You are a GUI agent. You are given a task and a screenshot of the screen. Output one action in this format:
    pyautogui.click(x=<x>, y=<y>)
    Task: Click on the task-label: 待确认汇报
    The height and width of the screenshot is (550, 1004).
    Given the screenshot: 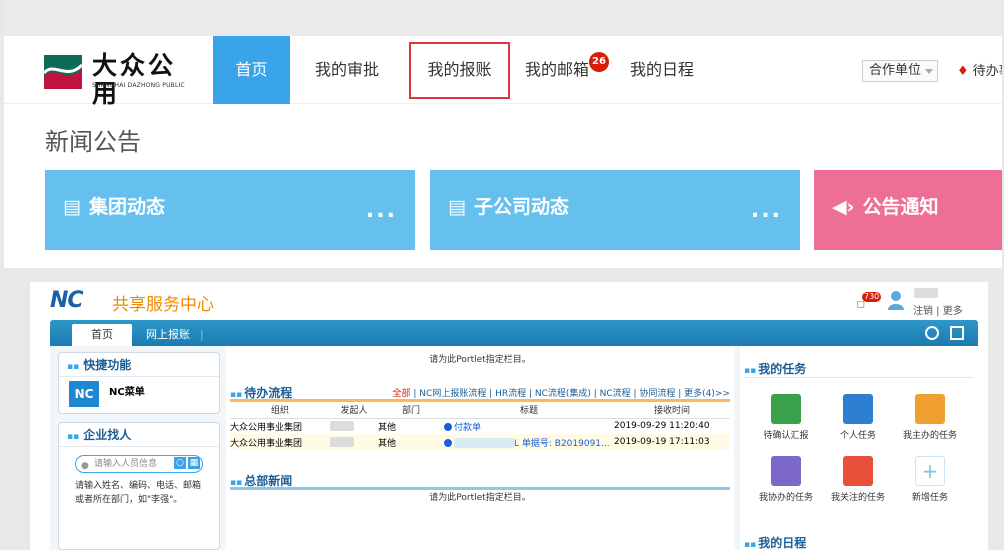 What is the action you would take?
    pyautogui.click(x=786, y=436)
    